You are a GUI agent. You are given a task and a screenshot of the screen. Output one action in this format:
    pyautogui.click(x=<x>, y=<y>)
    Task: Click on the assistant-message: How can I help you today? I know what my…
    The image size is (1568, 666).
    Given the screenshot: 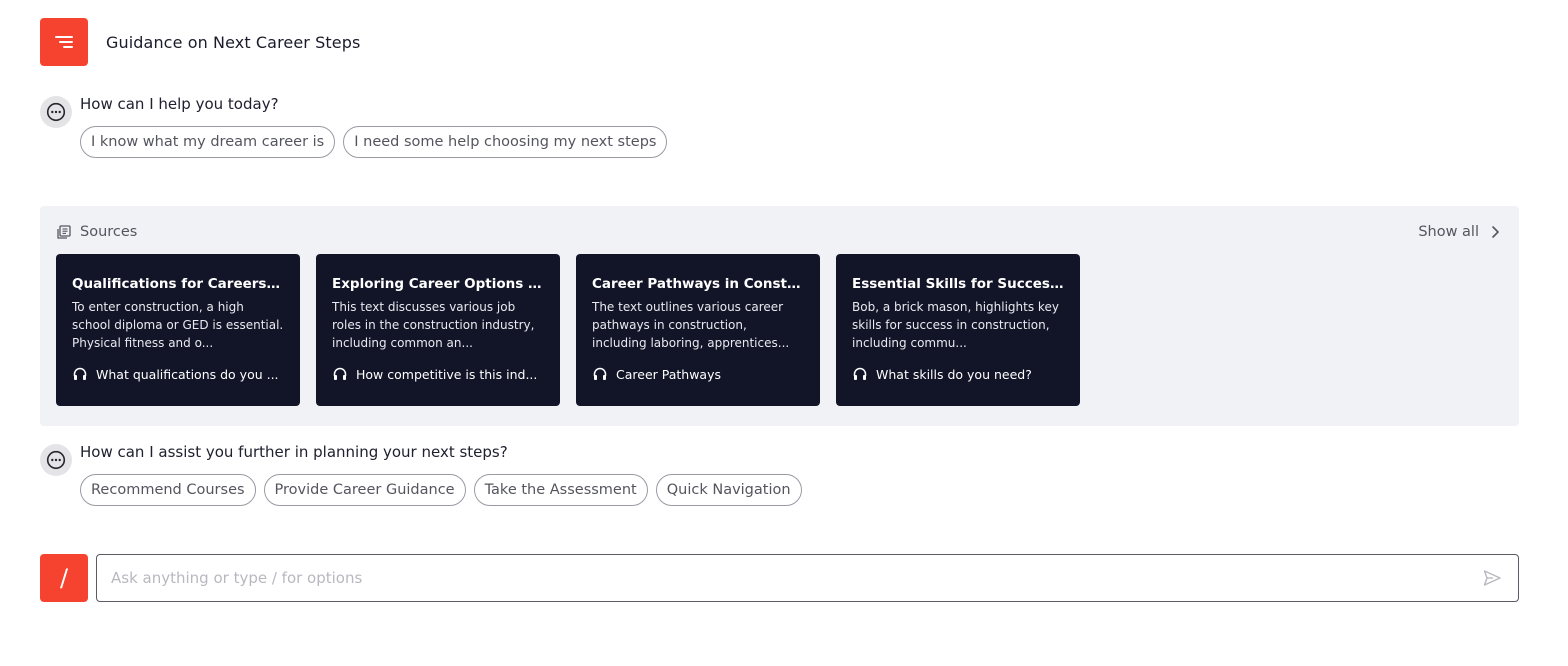 What is the action you would take?
    pyautogui.click(x=354, y=126)
    